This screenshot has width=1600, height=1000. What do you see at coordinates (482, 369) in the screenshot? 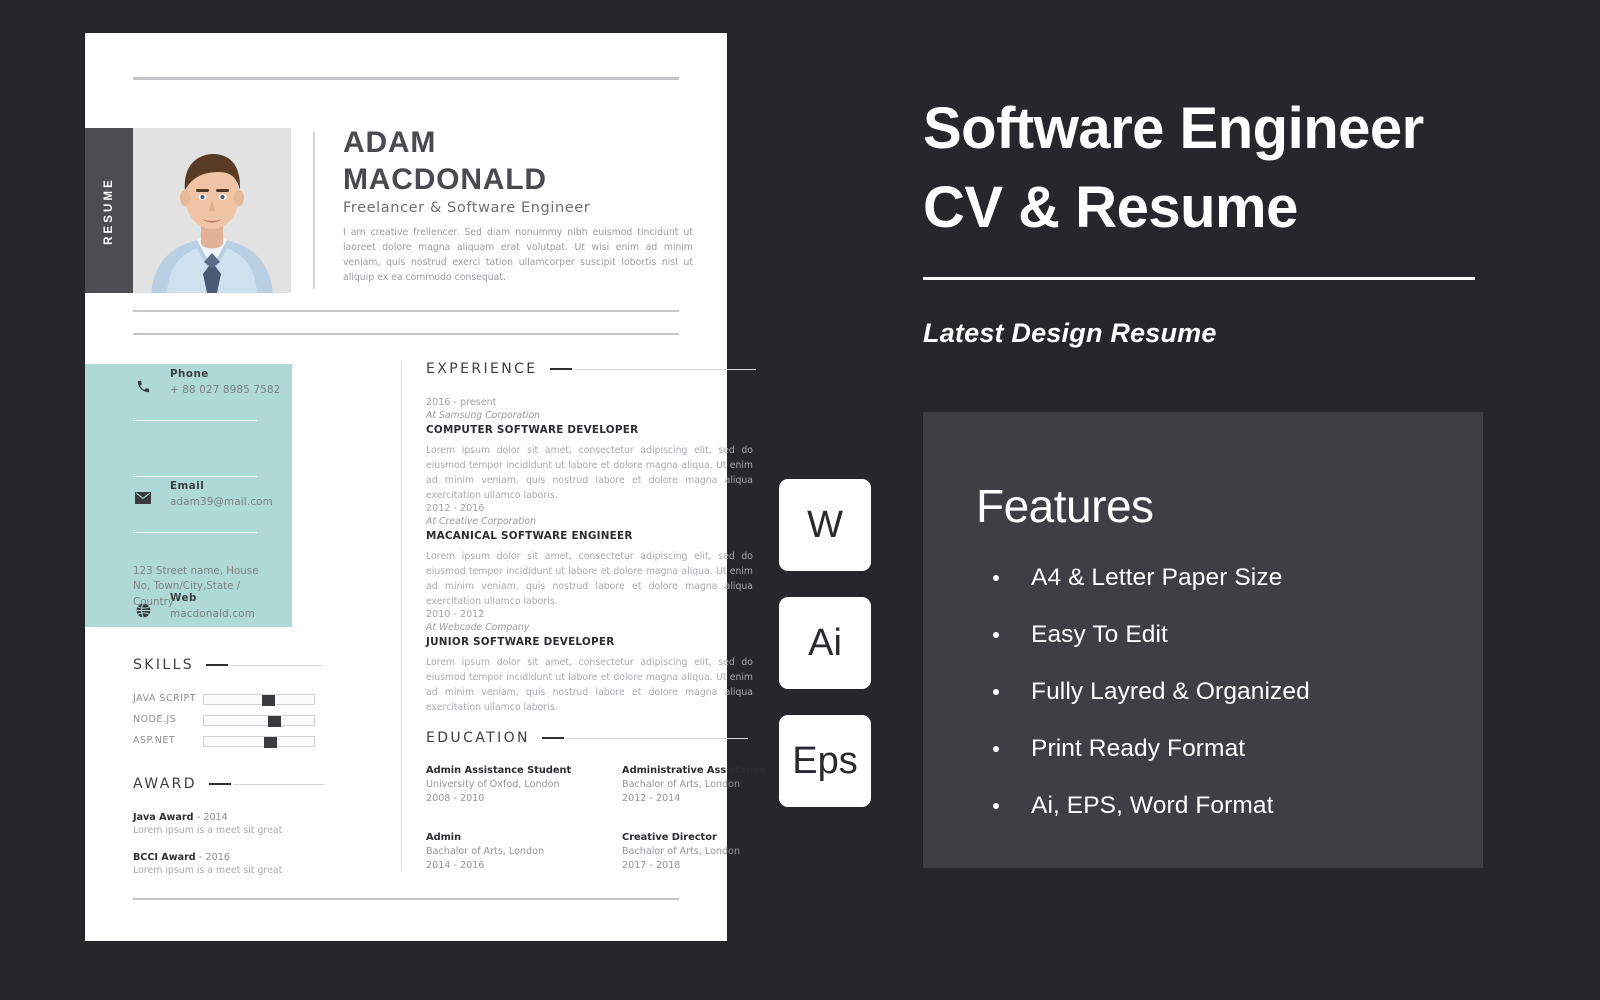
I see `experience-heading-label: EXPERIENCE` at bounding box center [482, 369].